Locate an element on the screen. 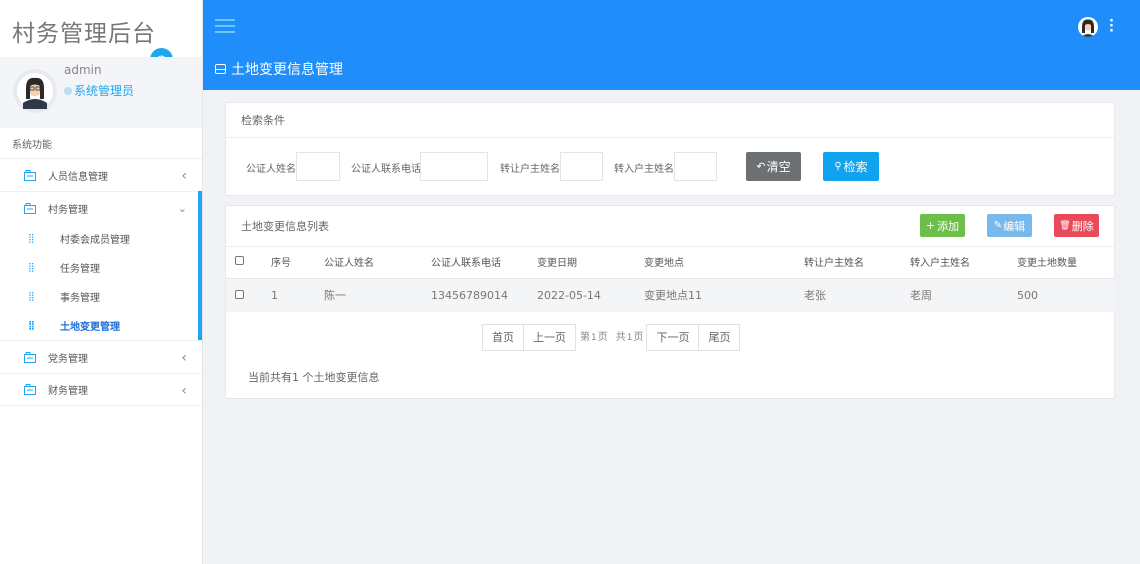 The image size is (1140, 564). menu-toggle-icon is located at coordinates (225, 28).